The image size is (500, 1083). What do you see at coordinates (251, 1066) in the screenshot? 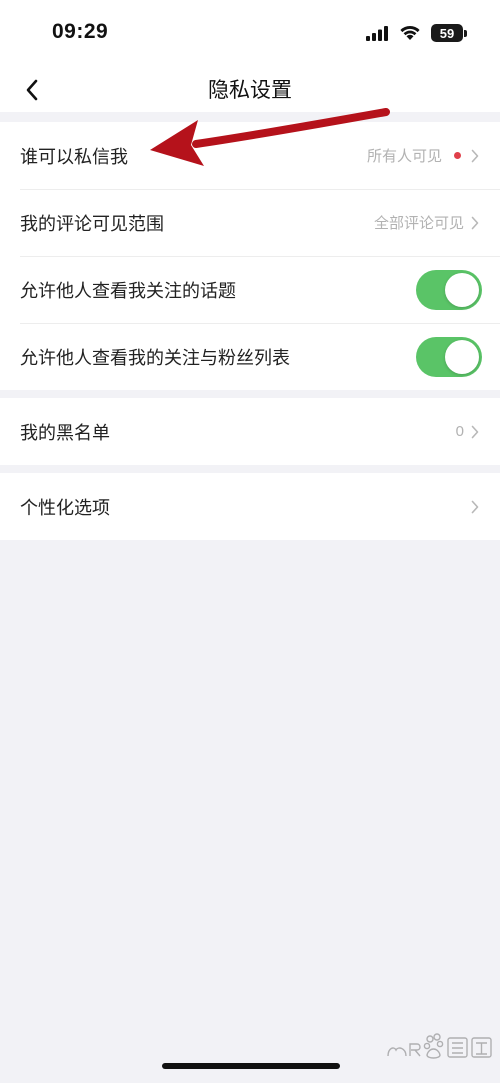
I see `home-indicator` at bounding box center [251, 1066].